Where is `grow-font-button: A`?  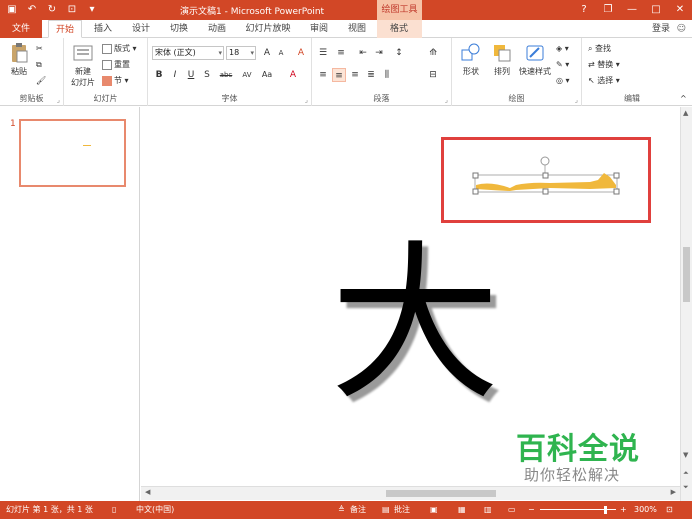 grow-font-button: A is located at coordinates (267, 53).